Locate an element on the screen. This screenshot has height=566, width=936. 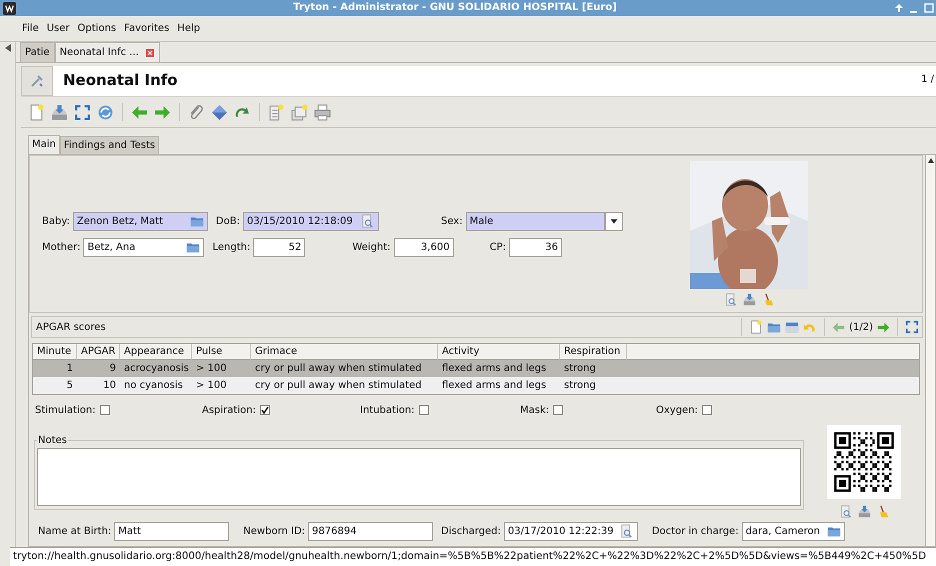
dropdown-button is located at coordinates (613, 221).